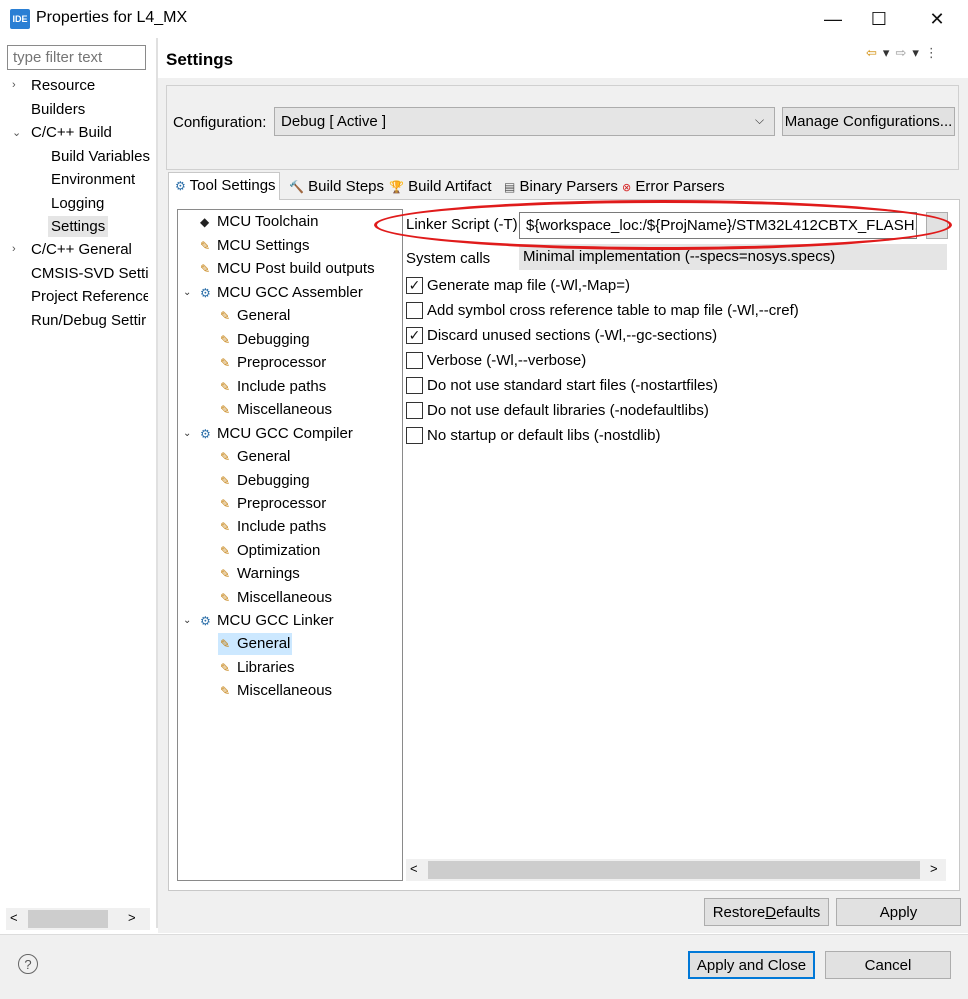 This screenshot has width=968, height=999. I want to click on tree-item-label: Include paths, so click(282, 386).